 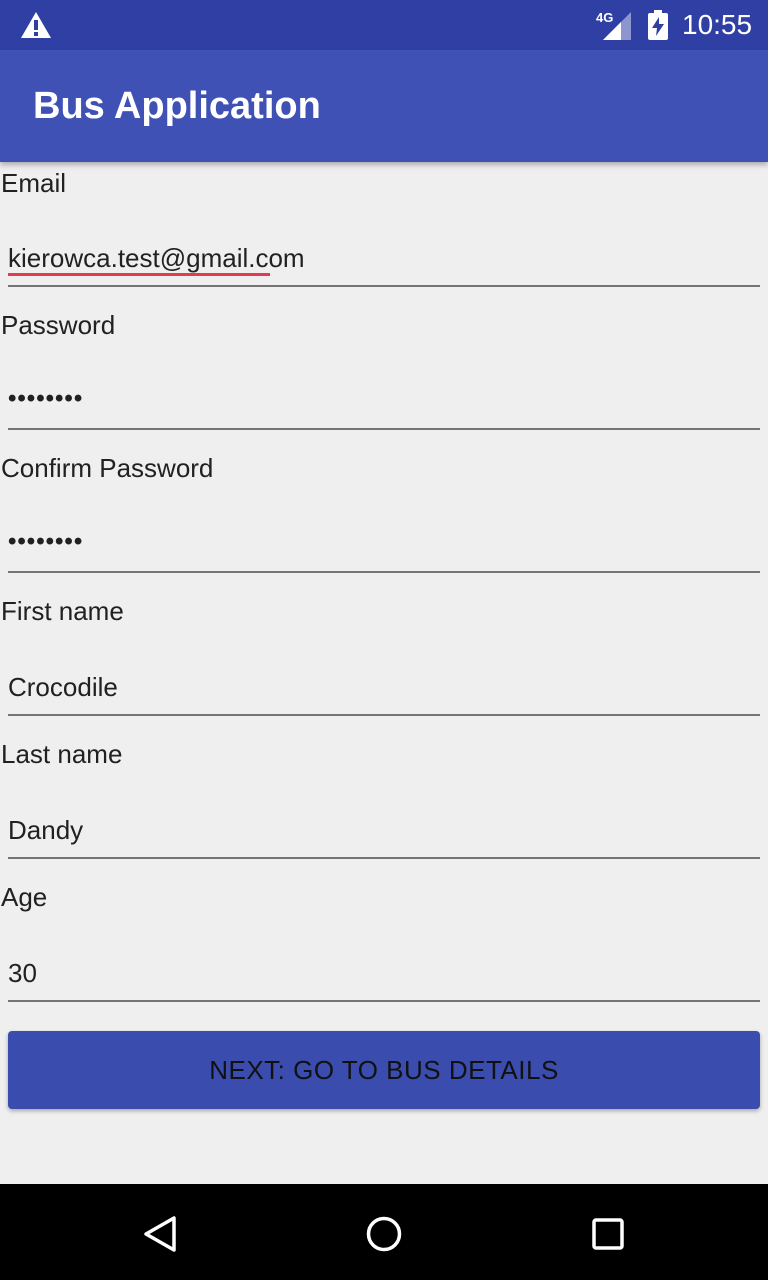 What do you see at coordinates (384, 831) in the screenshot?
I see `last-name-field: Dandy` at bounding box center [384, 831].